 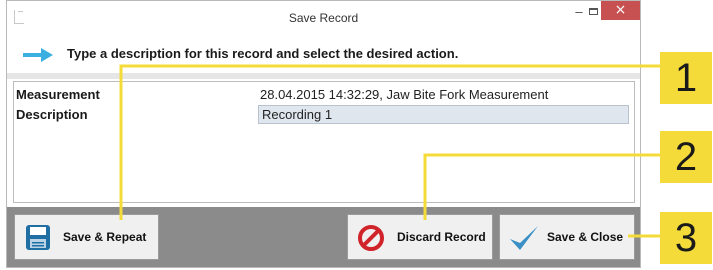 What do you see at coordinates (686, 157) in the screenshot?
I see `callout-2: 2` at bounding box center [686, 157].